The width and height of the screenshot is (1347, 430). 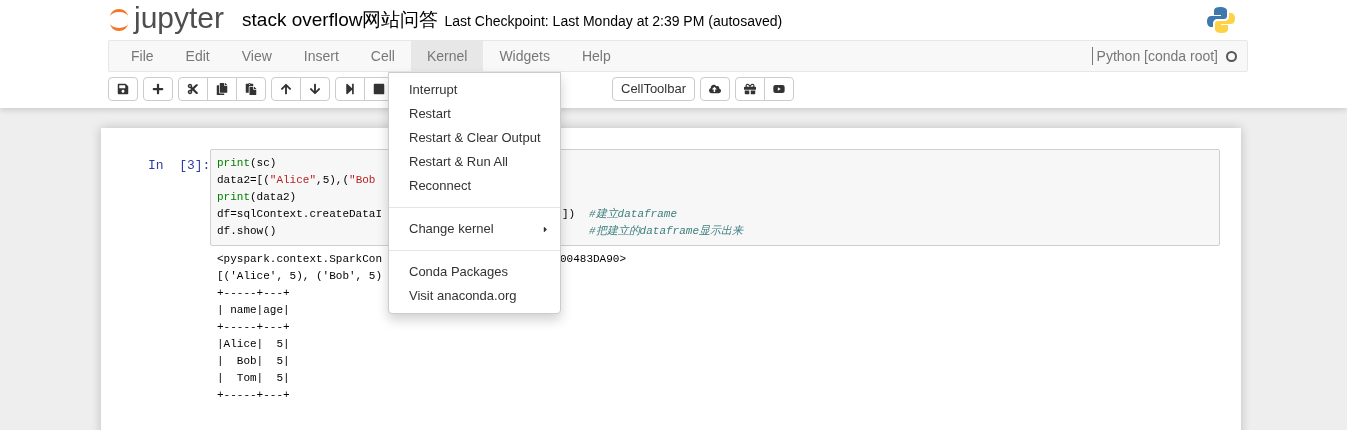 What do you see at coordinates (158, 89) in the screenshot?
I see `plus-icon` at bounding box center [158, 89].